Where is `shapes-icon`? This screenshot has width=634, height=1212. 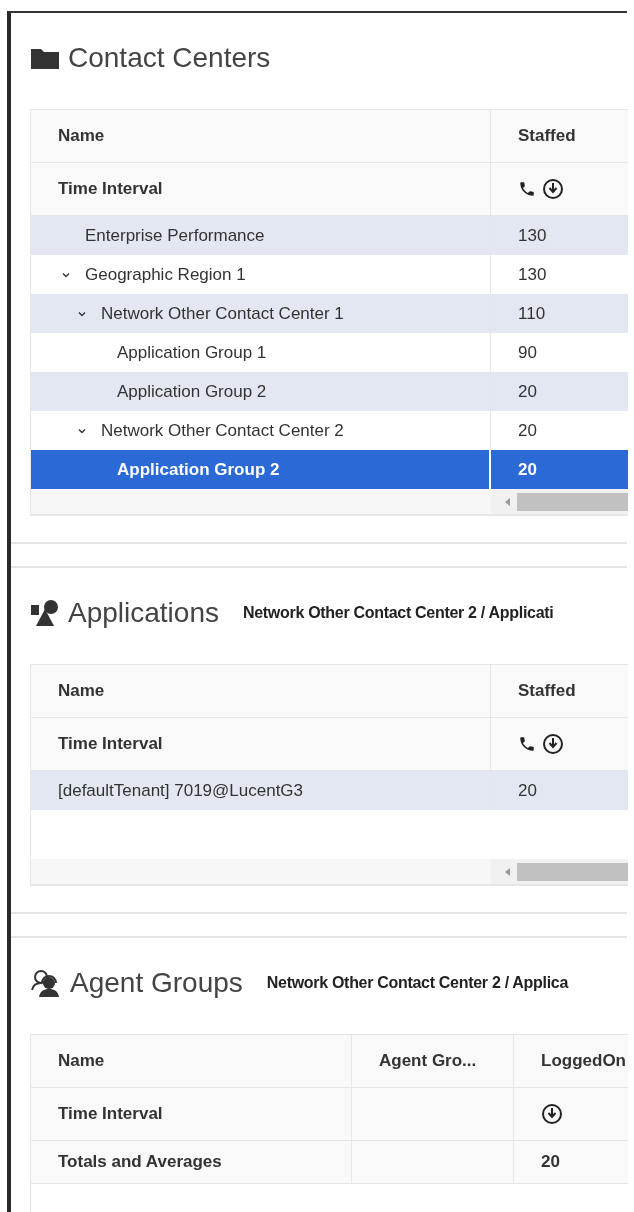
shapes-icon is located at coordinates (45, 613).